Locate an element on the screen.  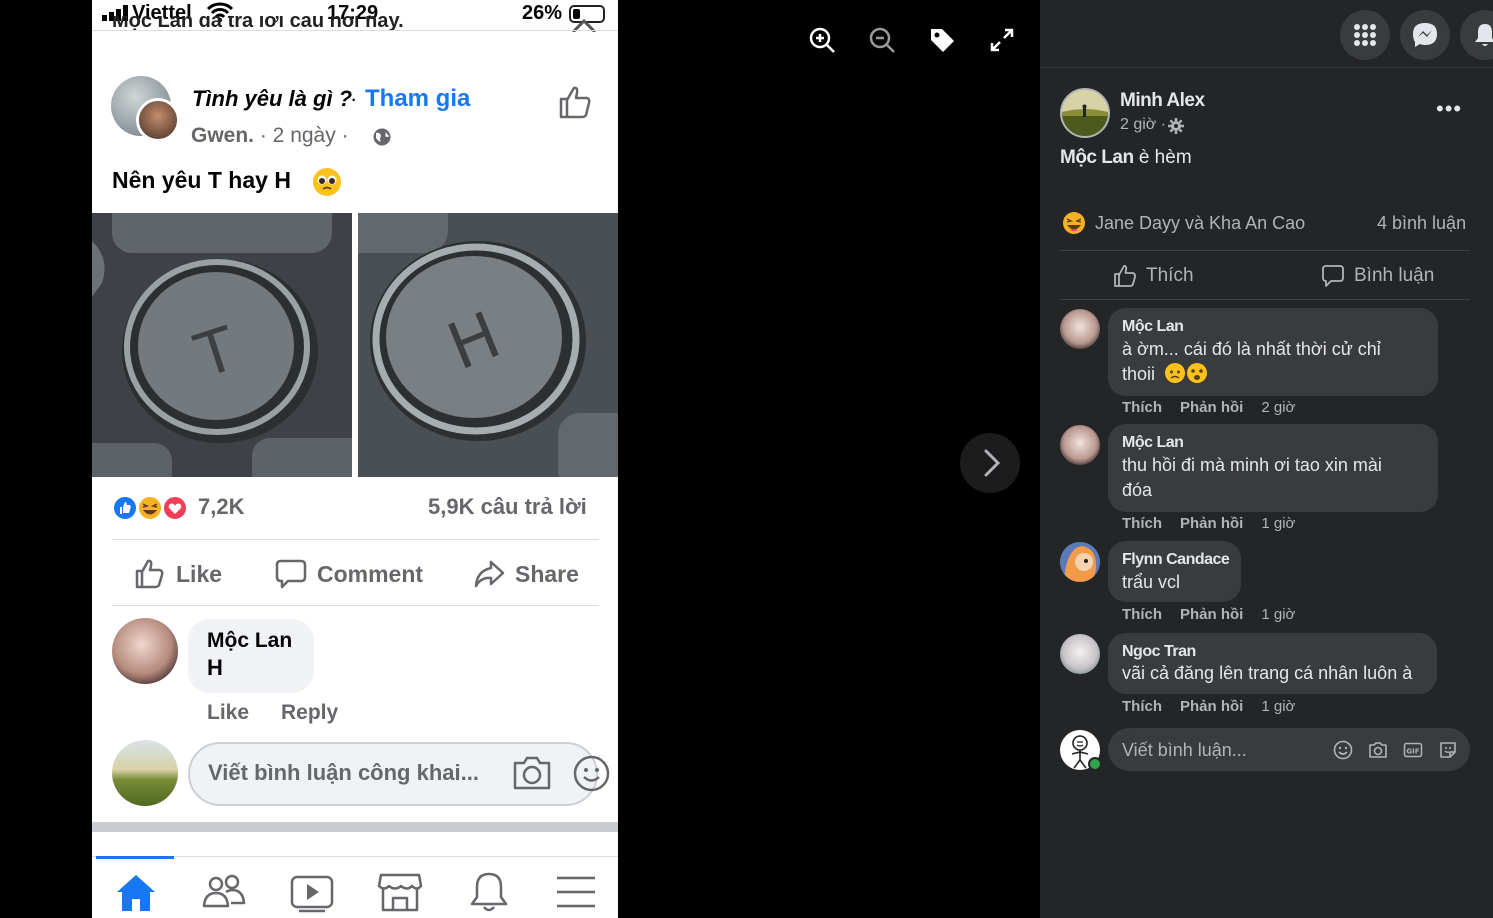
comment-author: Ngoc Tran is located at coordinates (1159, 652).